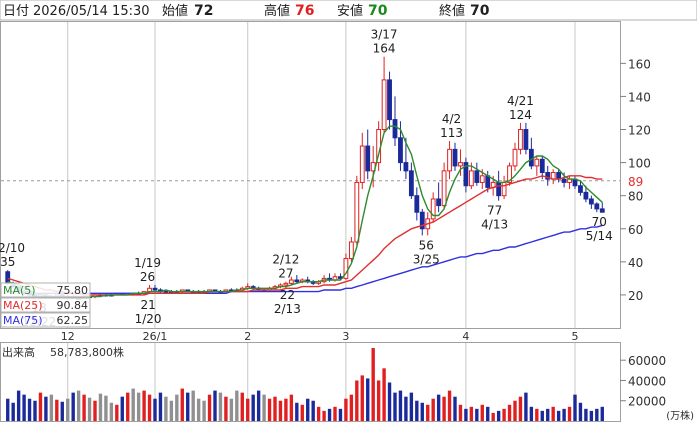 The width and height of the screenshot is (697, 426). I want to click on date-tick-label: 26/1, so click(155, 336).